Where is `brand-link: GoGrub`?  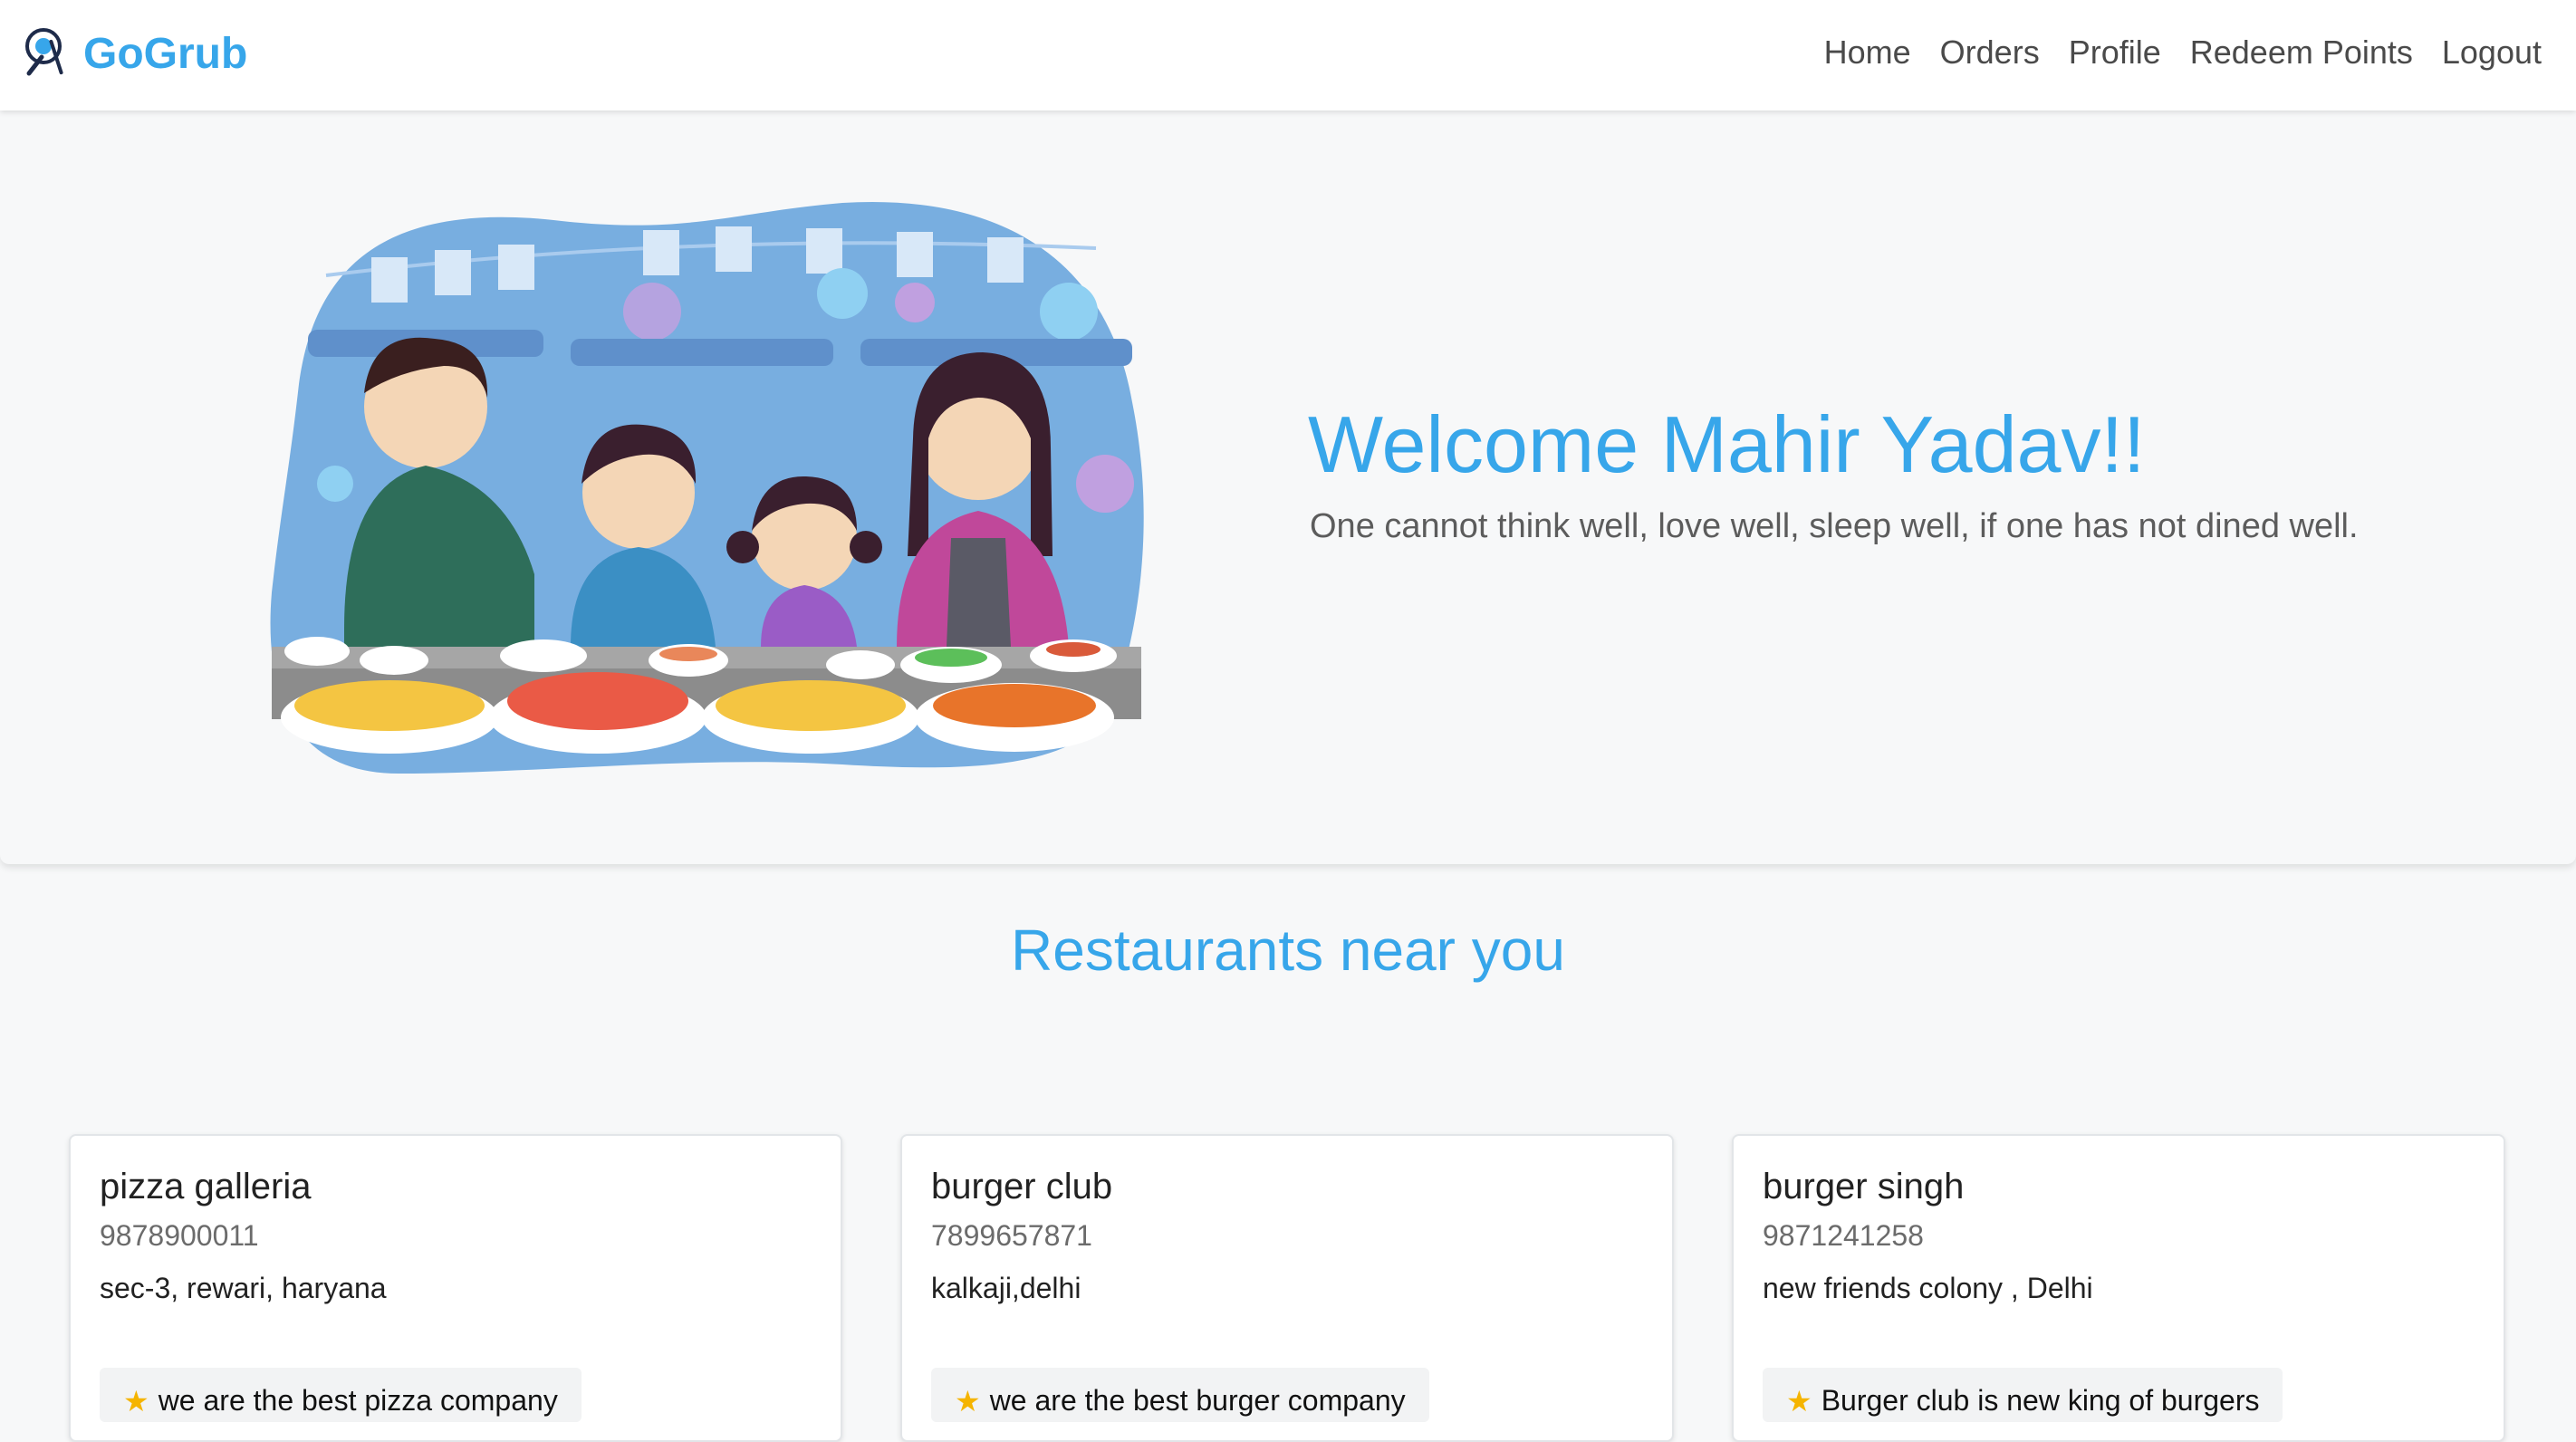 brand-link: GoGrub is located at coordinates (134, 53).